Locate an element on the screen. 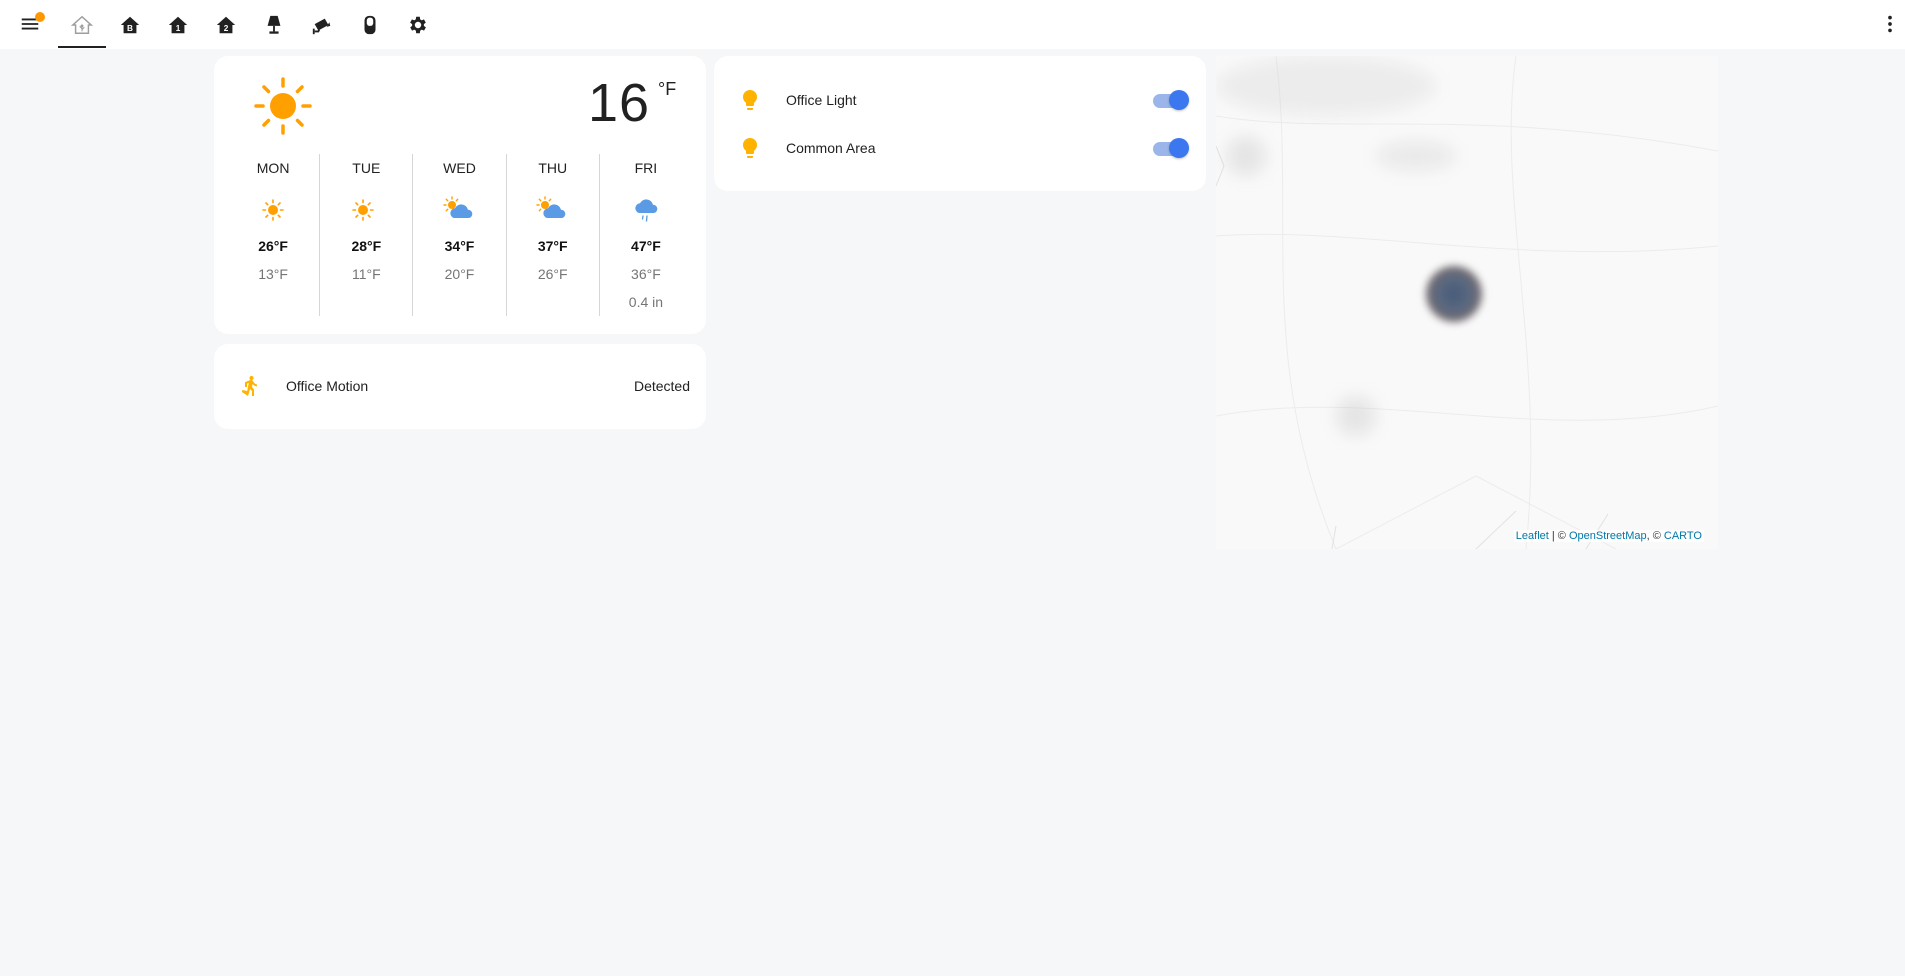 The image size is (1905, 976). current-temperature: 16 is located at coordinates (619, 103).